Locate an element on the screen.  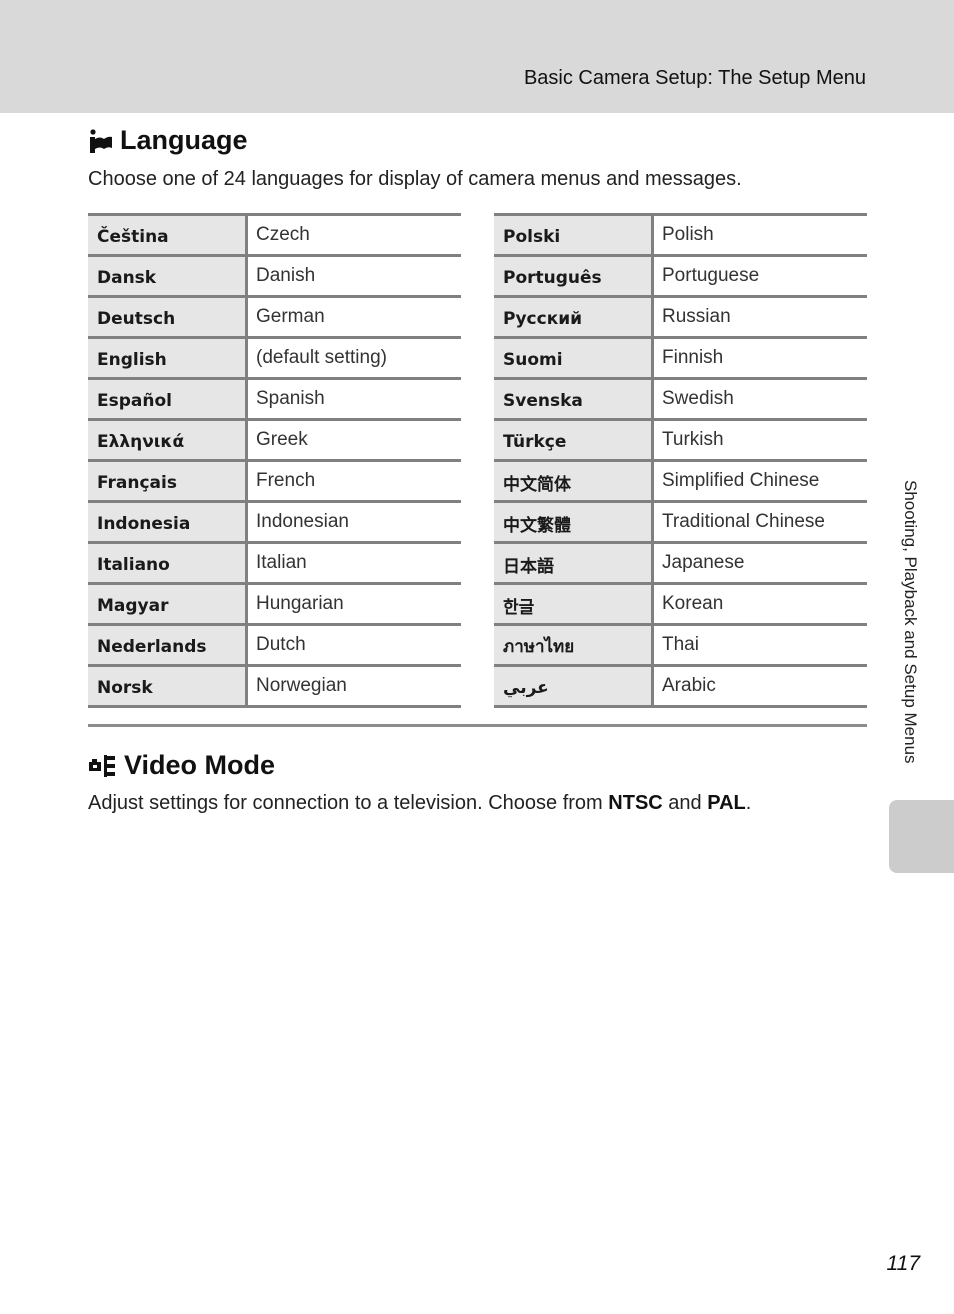
language-native-name: Deutsch is located at coordinates (168, 317).